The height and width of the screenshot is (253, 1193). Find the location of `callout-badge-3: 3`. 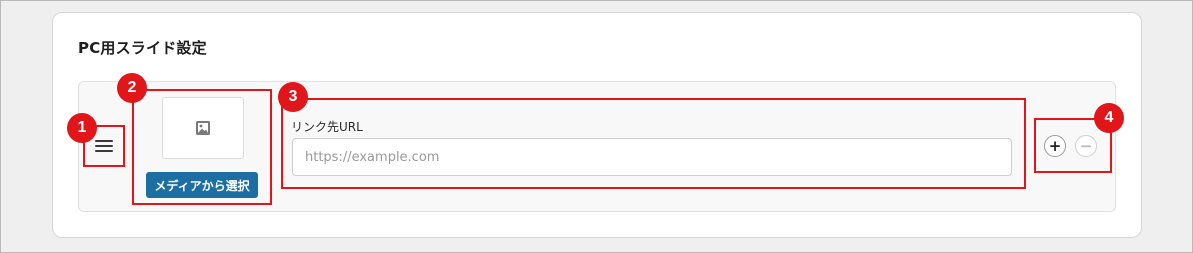

callout-badge-3: 3 is located at coordinates (293, 97).